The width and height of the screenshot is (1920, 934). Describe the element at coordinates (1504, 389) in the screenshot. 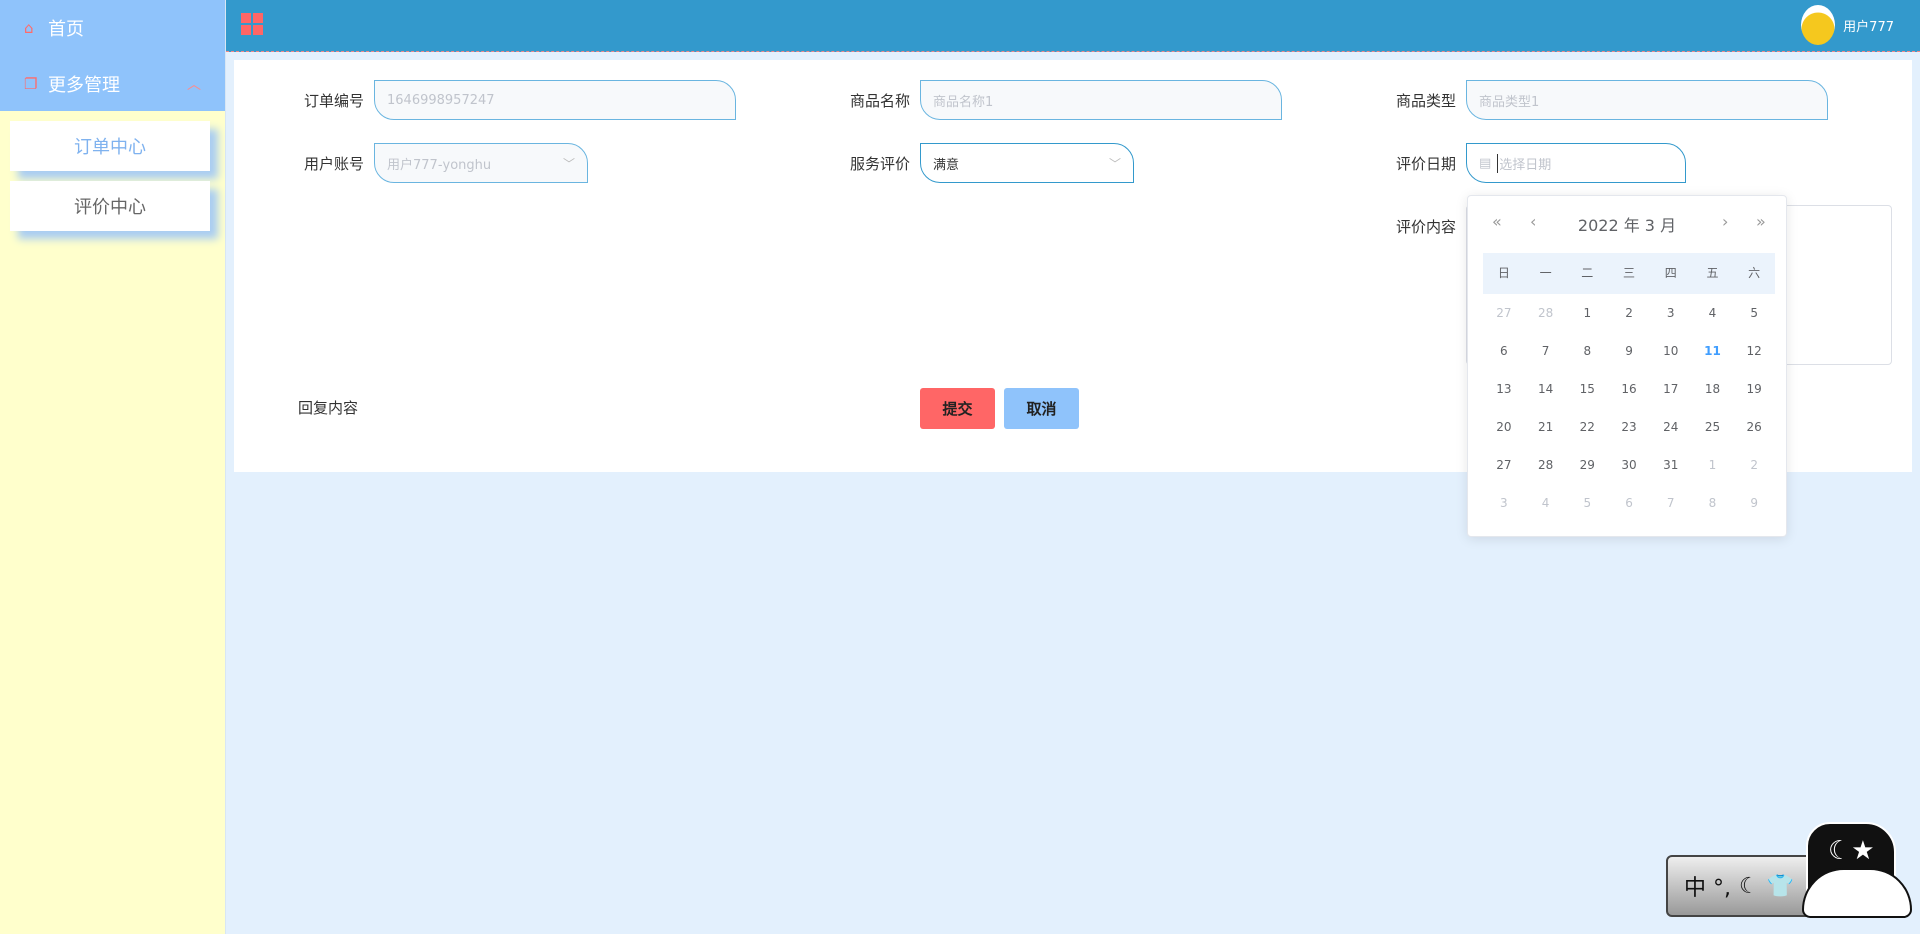

I see `calendar-day: 13` at that location.